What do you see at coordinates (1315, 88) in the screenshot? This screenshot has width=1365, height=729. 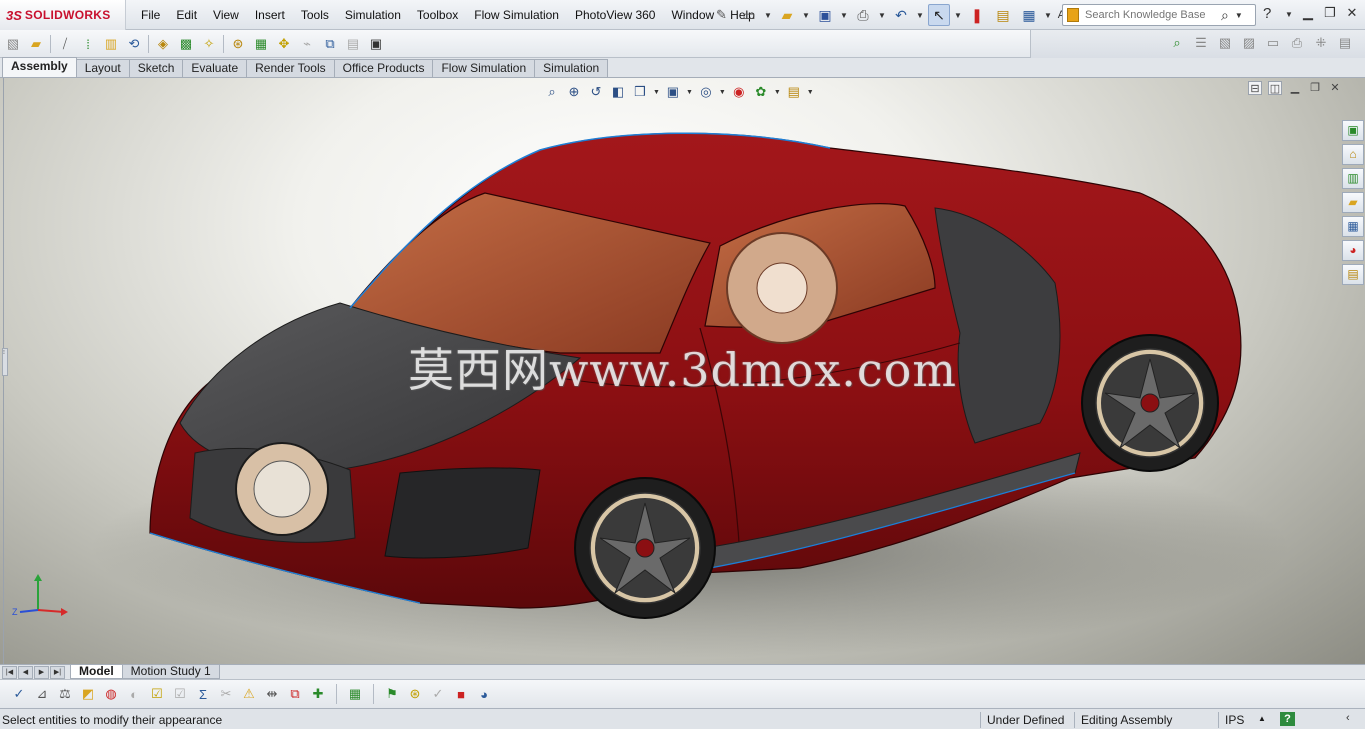 I see `viewport-restore-icon: ❐` at bounding box center [1315, 88].